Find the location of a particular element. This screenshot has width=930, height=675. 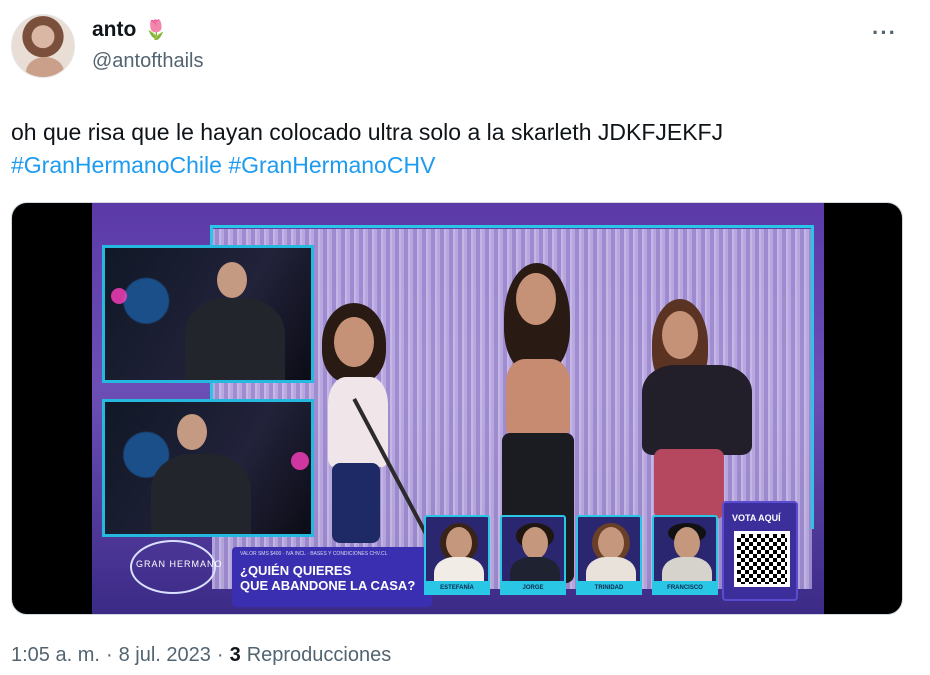

views-label: Reproducciones is located at coordinates (319, 655).